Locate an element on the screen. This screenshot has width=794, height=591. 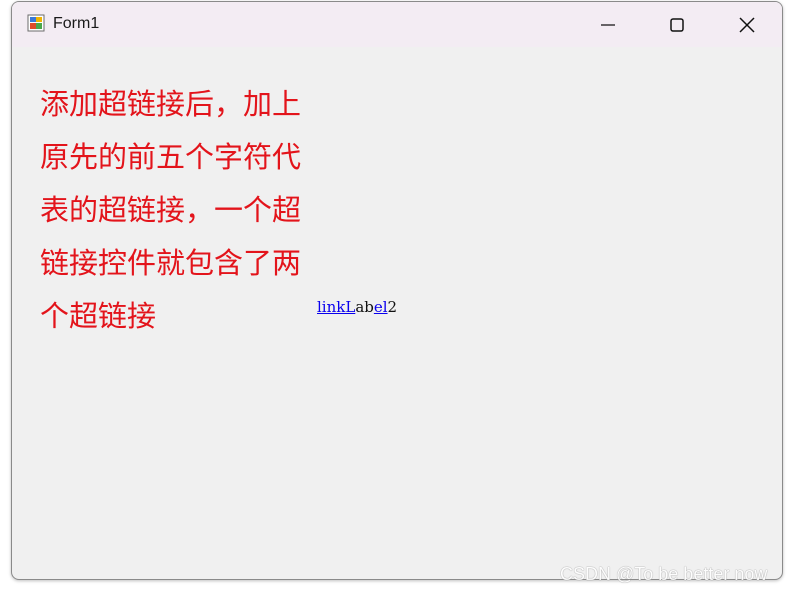
close-button is located at coordinates (747, 24).